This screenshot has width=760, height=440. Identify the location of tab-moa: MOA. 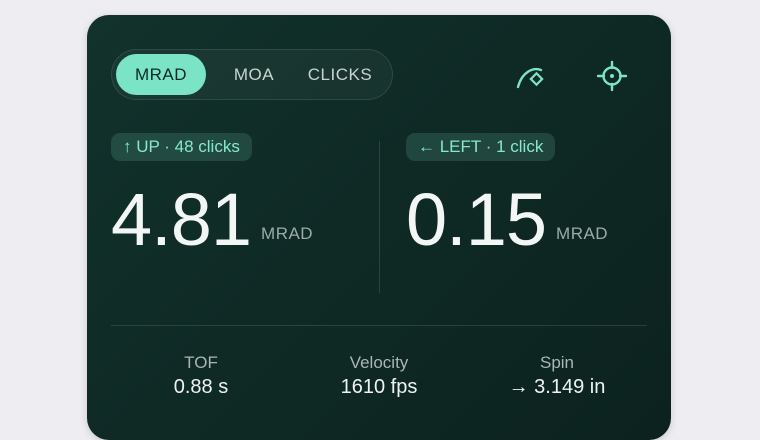
(254, 74).